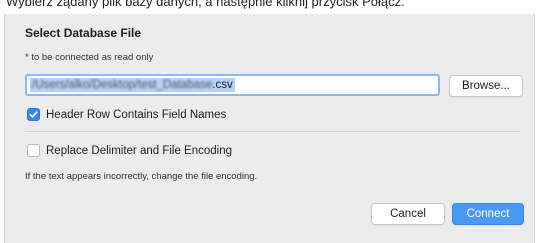 This screenshot has height=243, width=539. Describe the element at coordinates (83, 33) in the screenshot. I see `dialog-title: Select Database File` at that location.